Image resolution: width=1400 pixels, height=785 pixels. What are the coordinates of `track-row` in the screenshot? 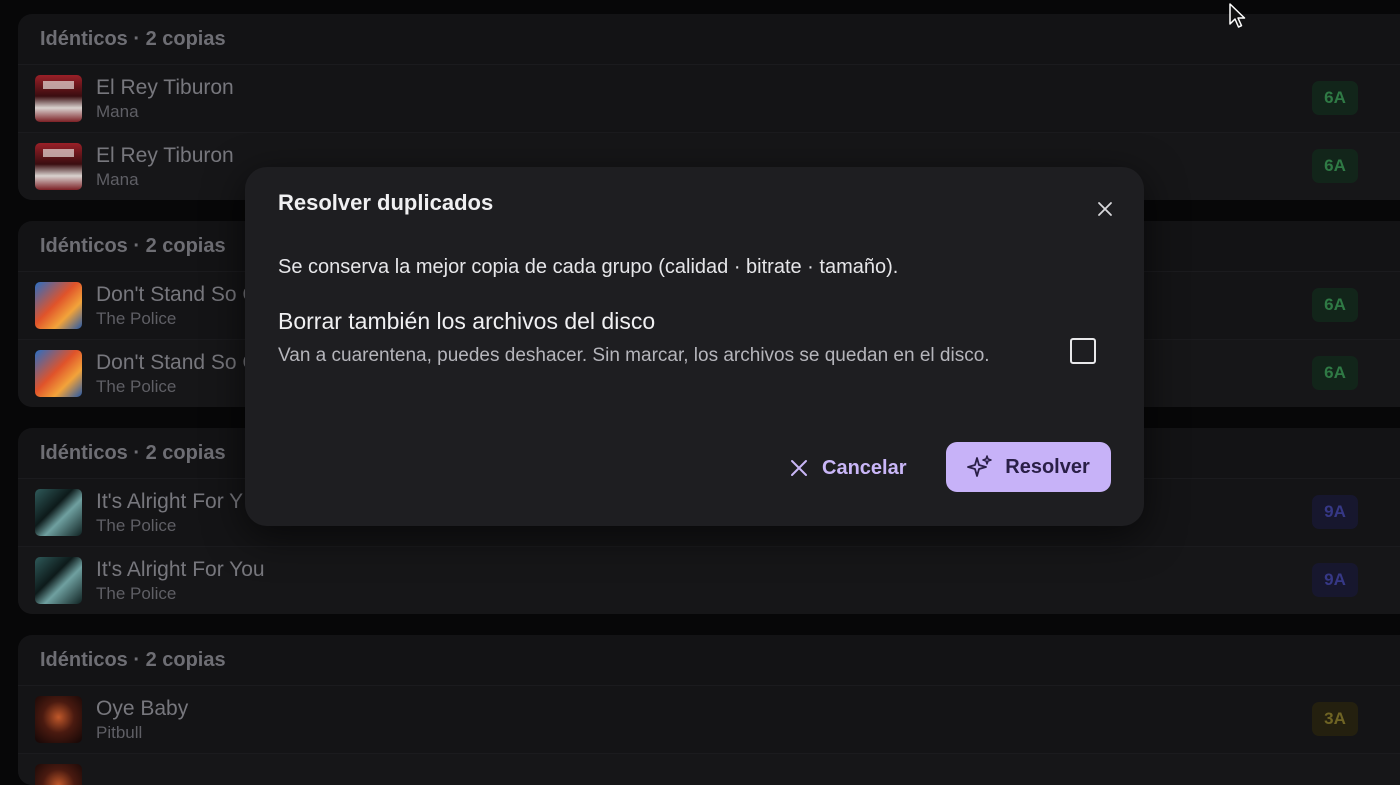 It's located at (709, 769).